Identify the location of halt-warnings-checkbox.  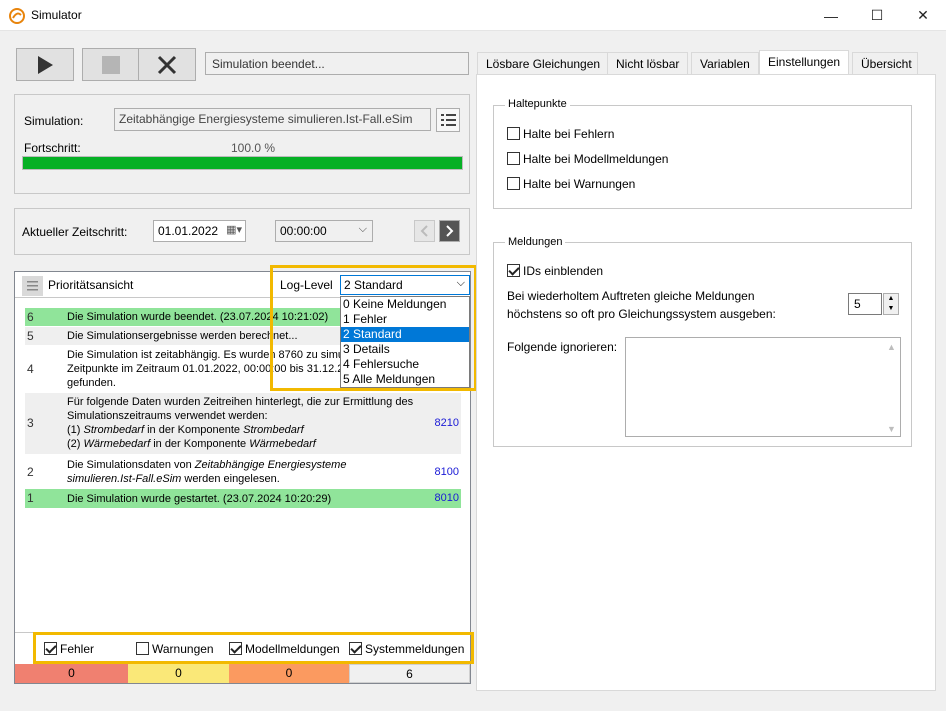
(513, 183).